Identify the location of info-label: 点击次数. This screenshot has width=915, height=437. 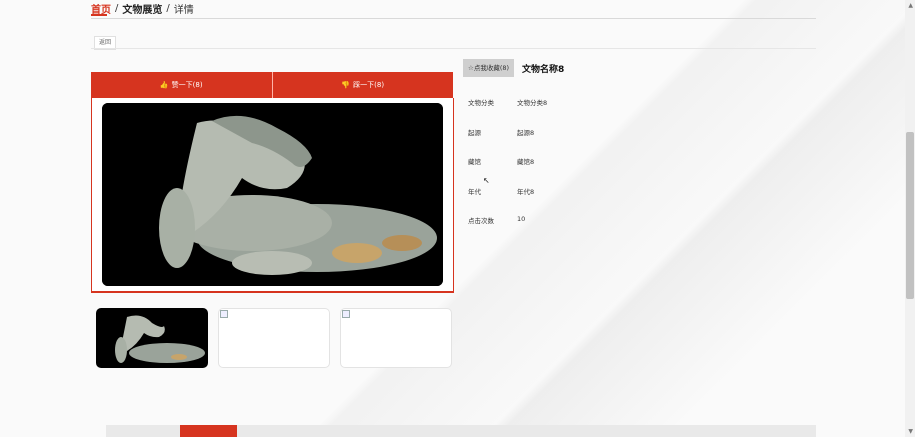
(481, 221).